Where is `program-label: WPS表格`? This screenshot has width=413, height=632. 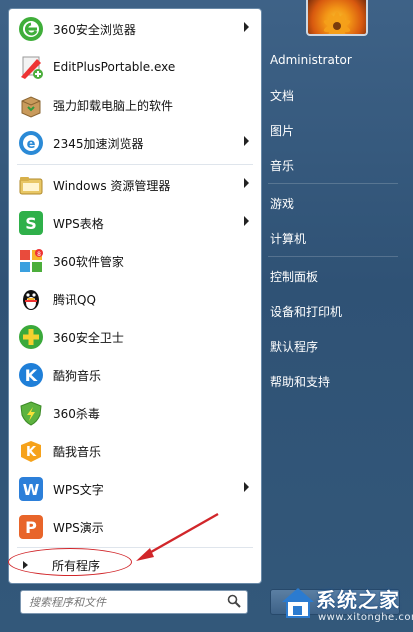 program-label: WPS表格 is located at coordinates (78, 223).